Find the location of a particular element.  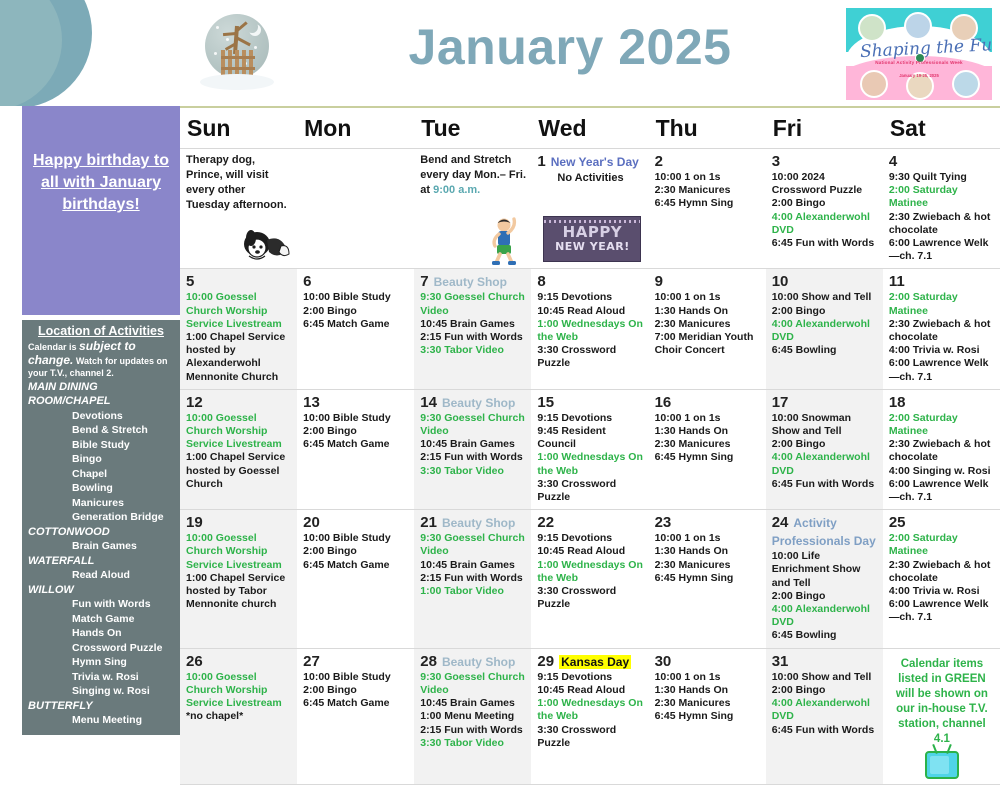

calendar-day-header: 25 is located at coordinates (942, 523).